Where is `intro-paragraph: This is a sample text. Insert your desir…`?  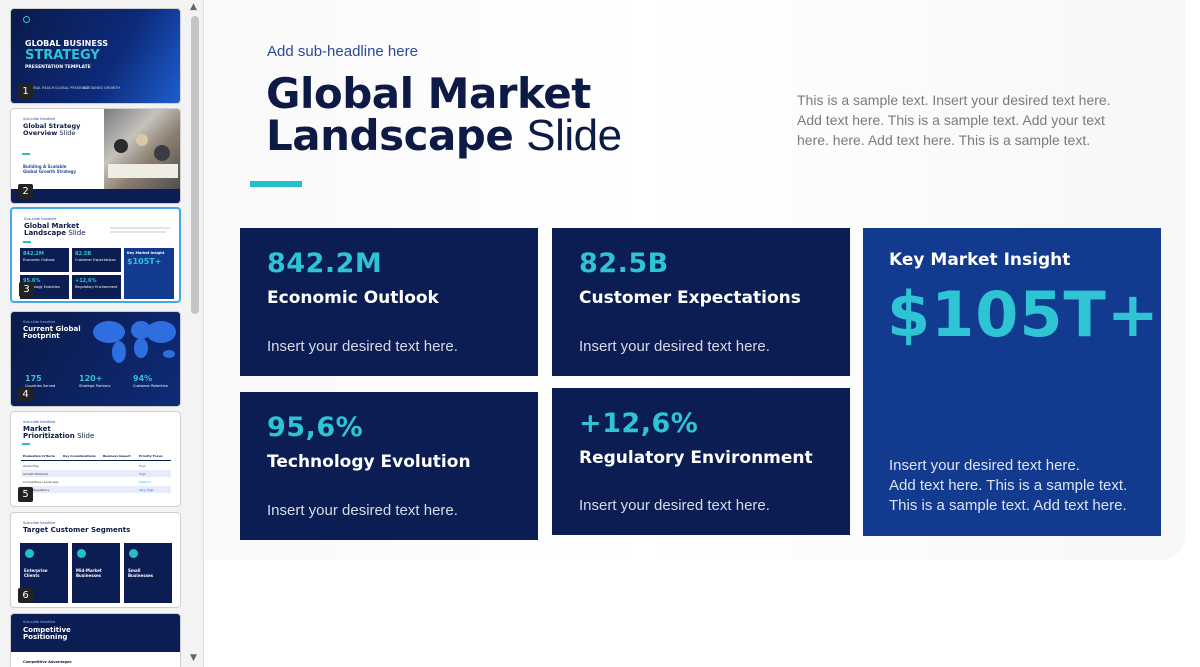
intro-paragraph: This is a sample text. Insert your desir… is located at coordinates (972, 120).